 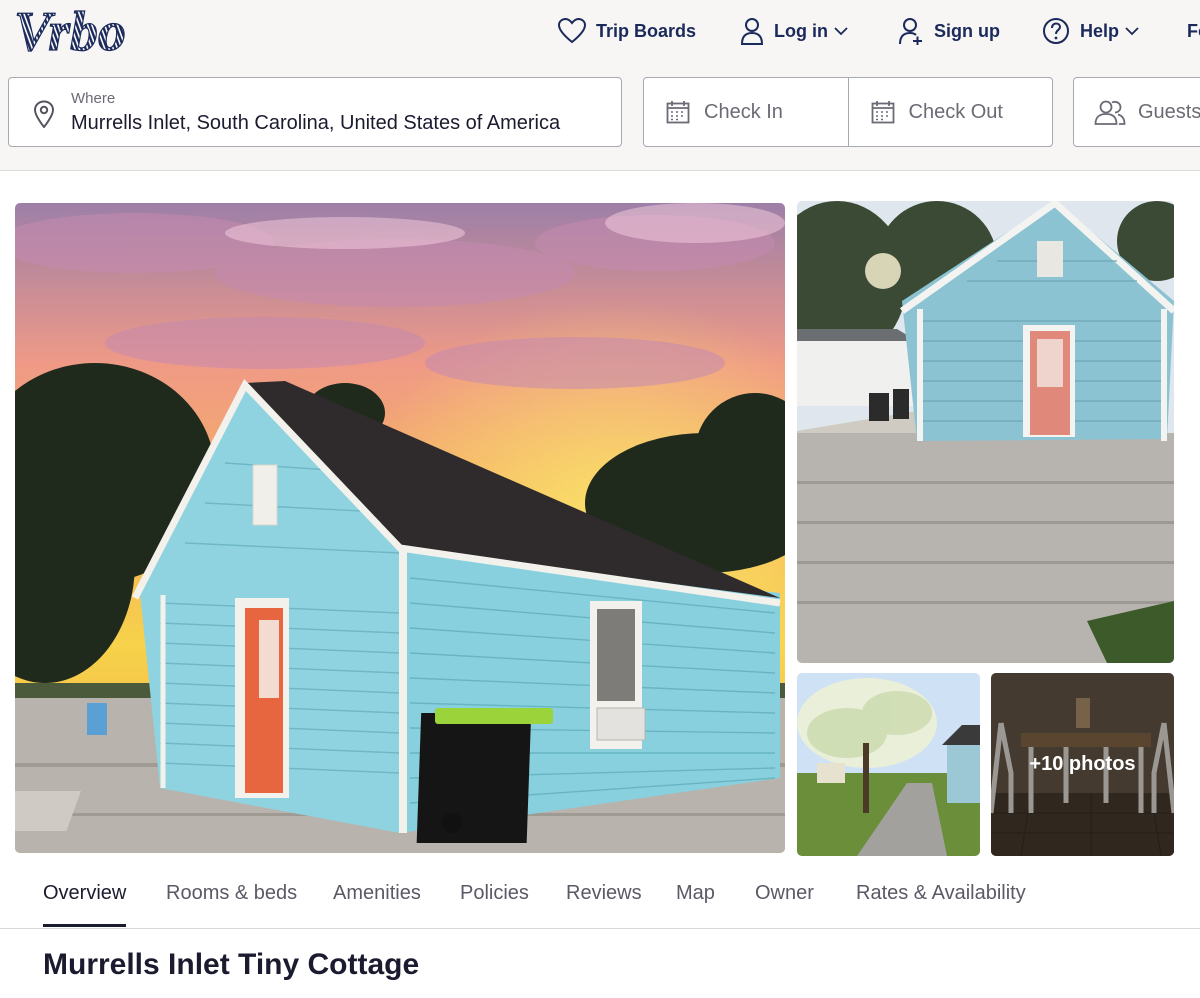 I want to click on tab-rates-availability: Rates & Availability, so click(x=941, y=893).